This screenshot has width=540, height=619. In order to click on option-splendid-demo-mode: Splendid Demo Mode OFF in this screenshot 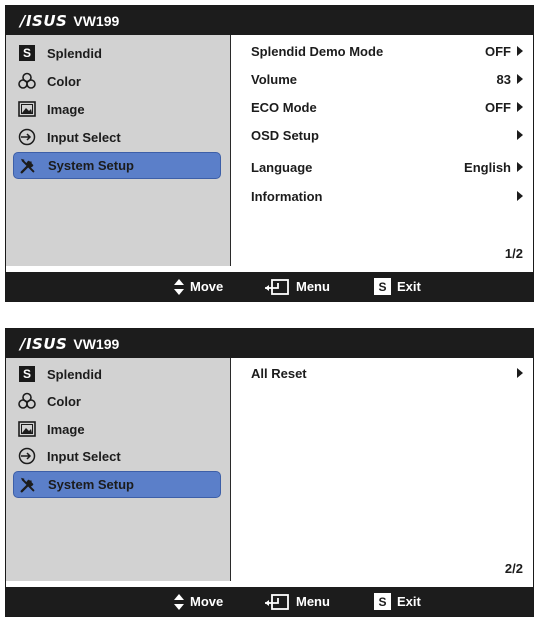, I will do `click(387, 51)`.